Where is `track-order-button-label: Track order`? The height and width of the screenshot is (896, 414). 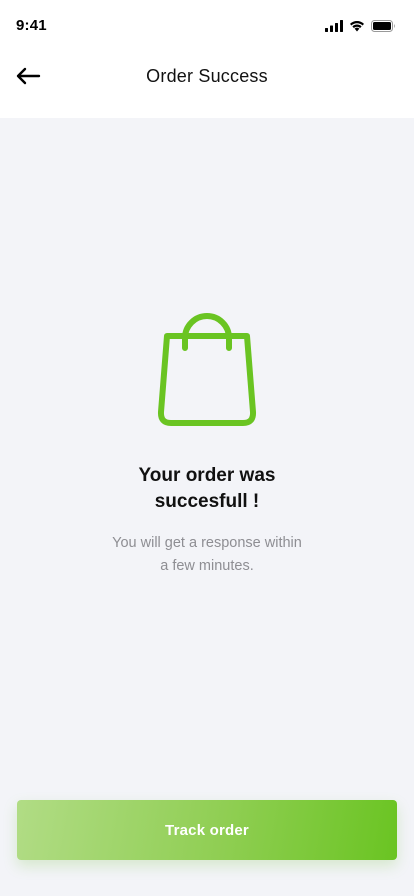
track-order-button-label: Track order is located at coordinates (207, 830).